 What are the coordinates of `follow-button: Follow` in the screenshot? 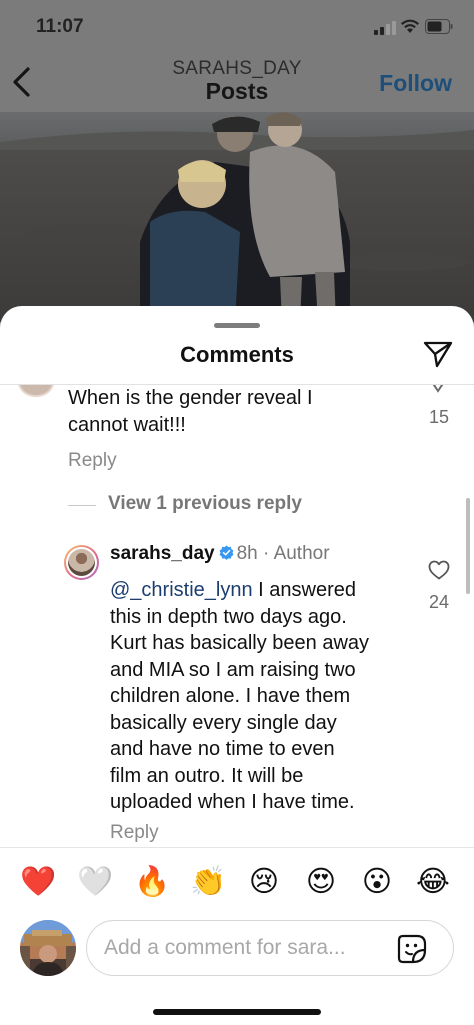 It's located at (415, 83).